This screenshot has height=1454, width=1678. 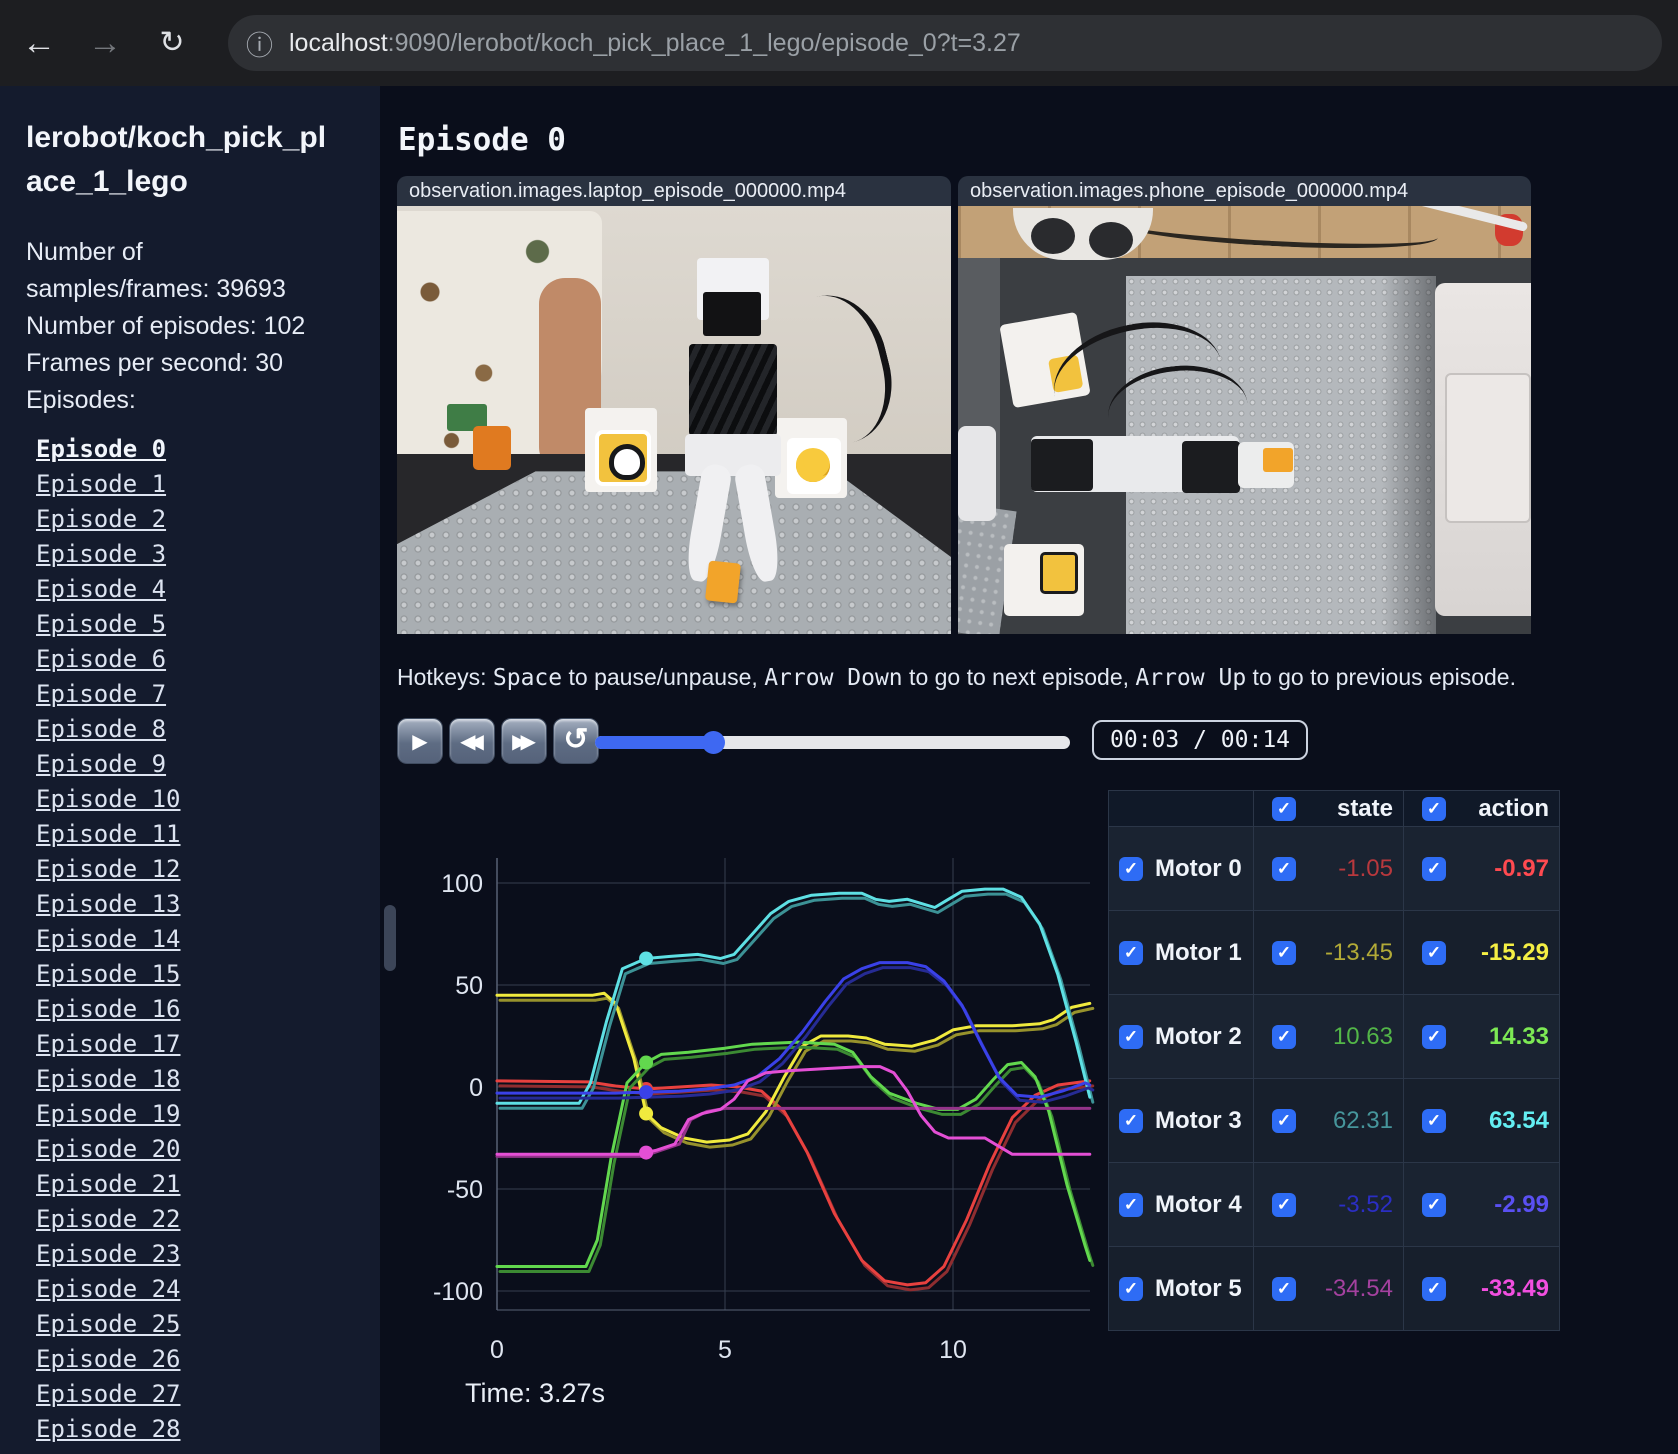 I want to click on side-robot-arm, so click(x=977, y=473).